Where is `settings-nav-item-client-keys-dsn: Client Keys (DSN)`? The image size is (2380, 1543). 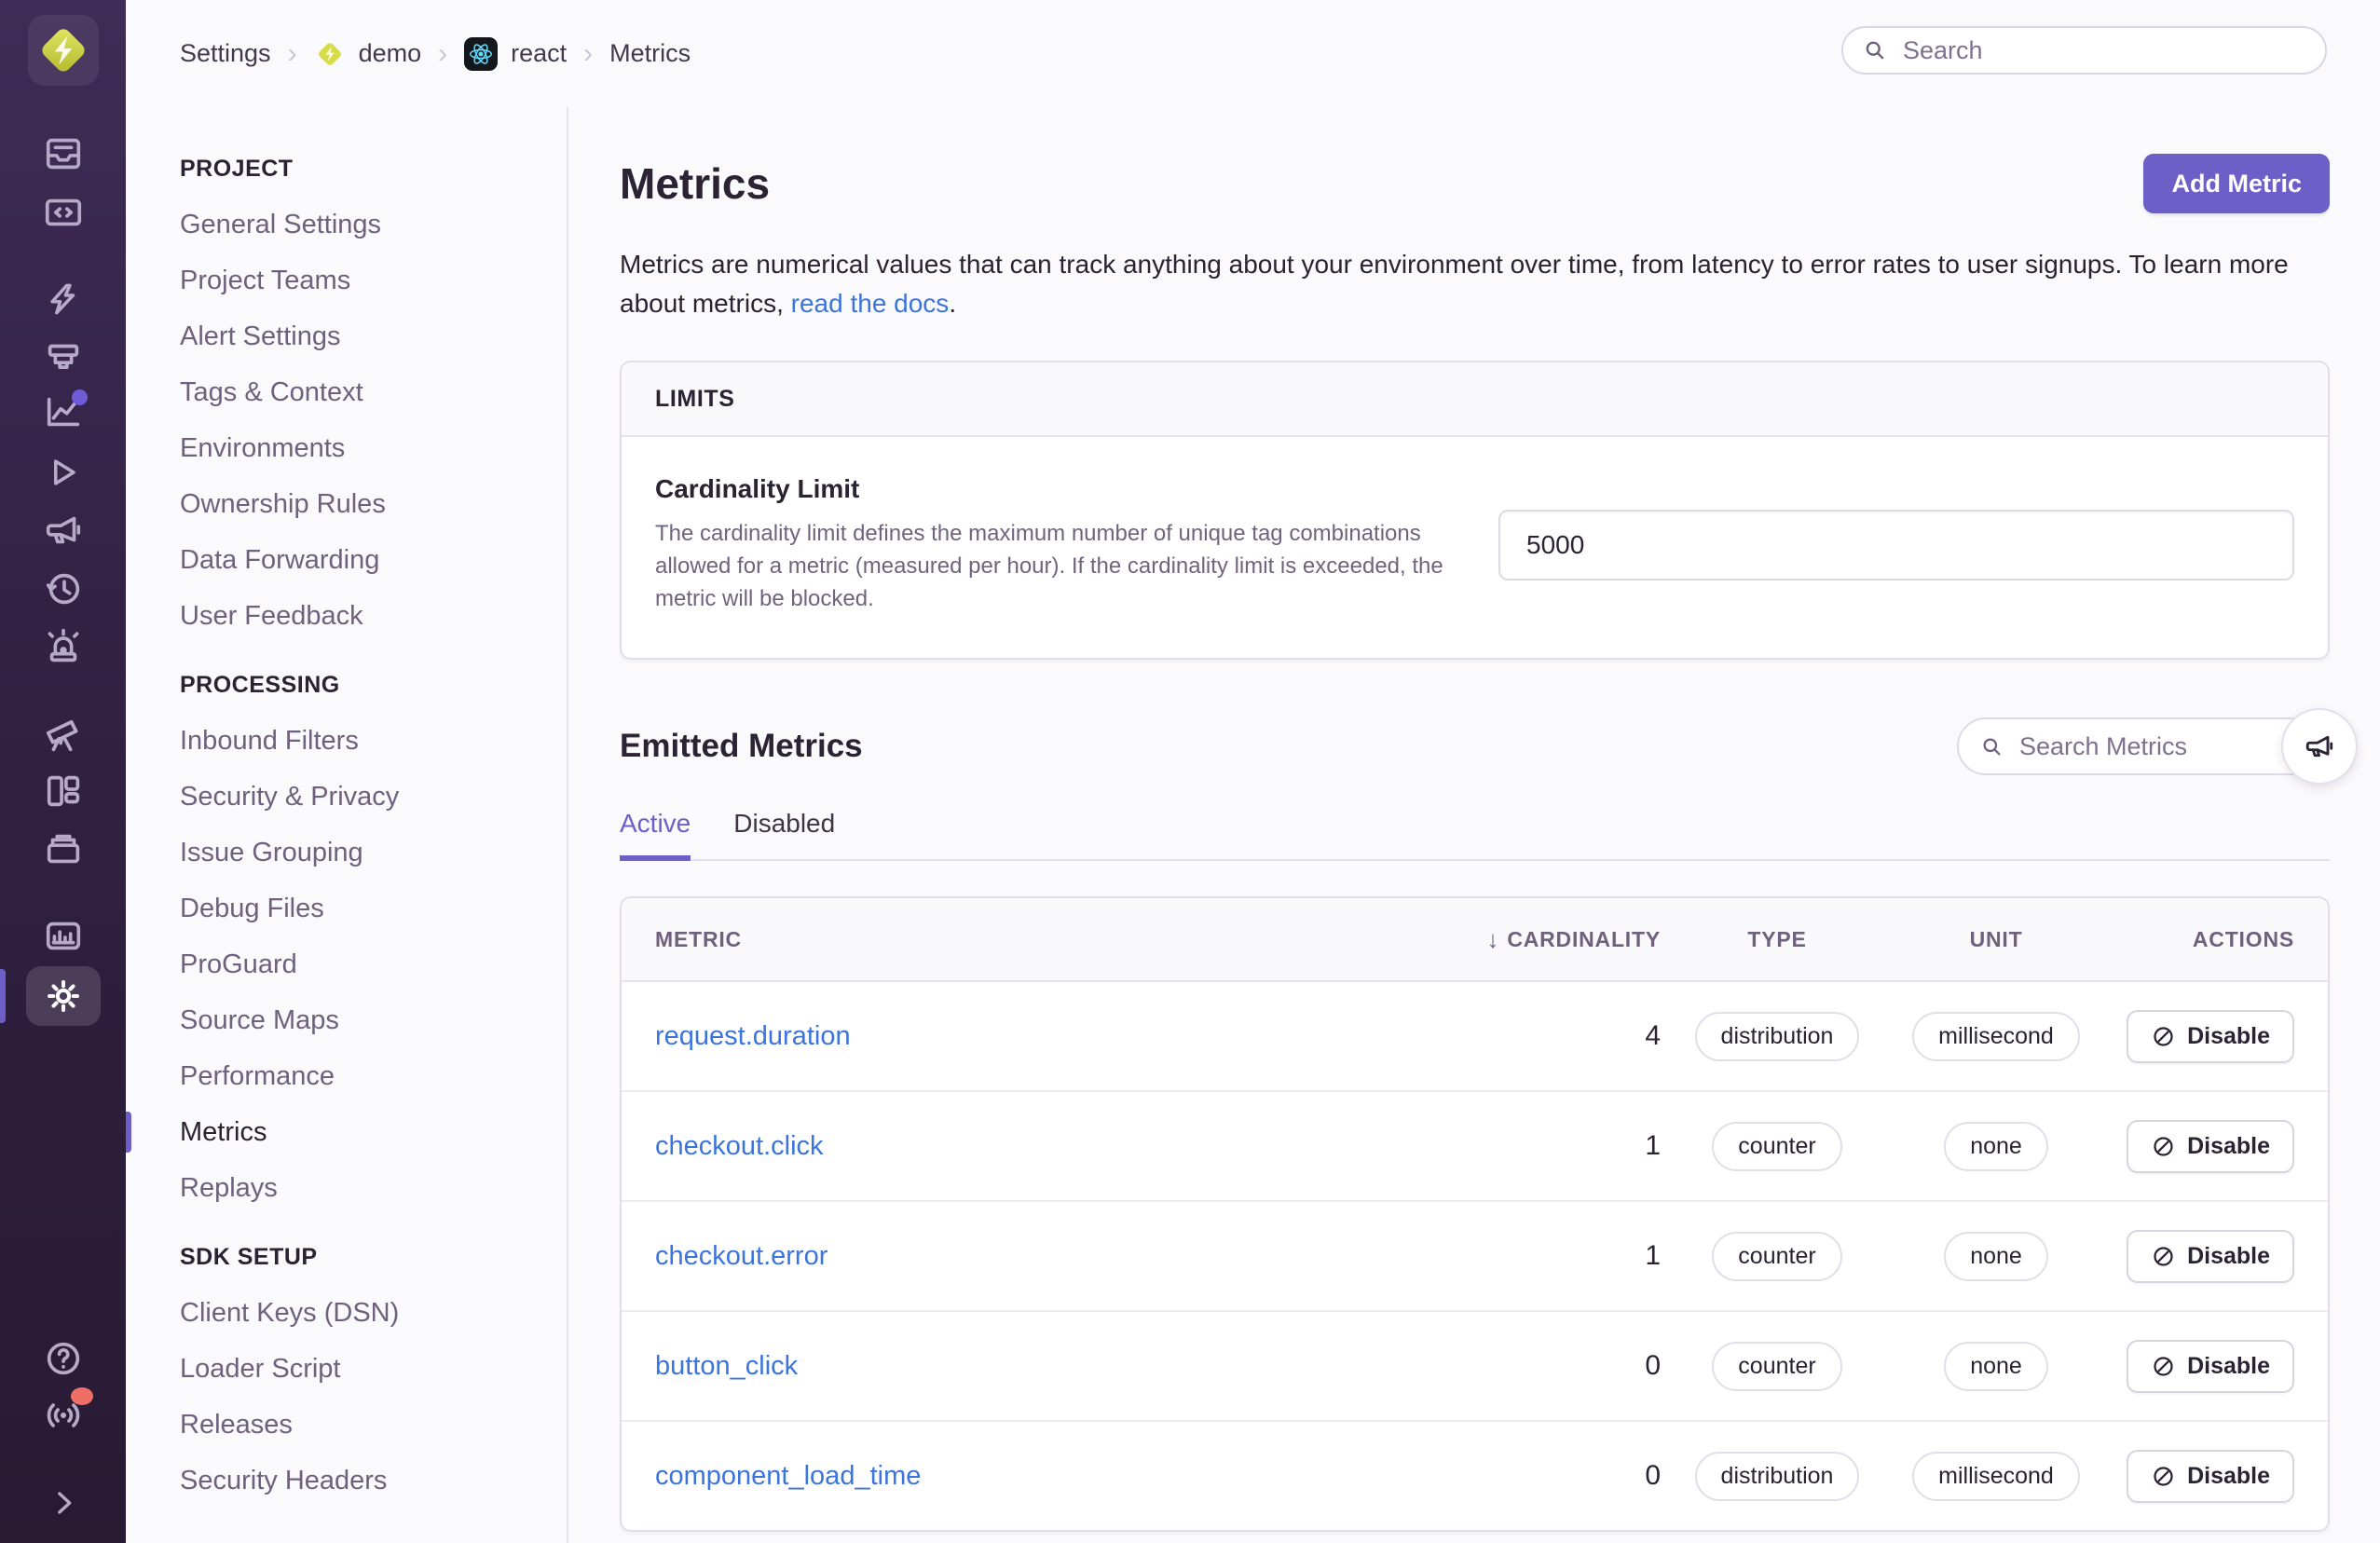 settings-nav-item-client-keys-dsn: Client Keys (DSN) is located at coordinates (346, 1313).